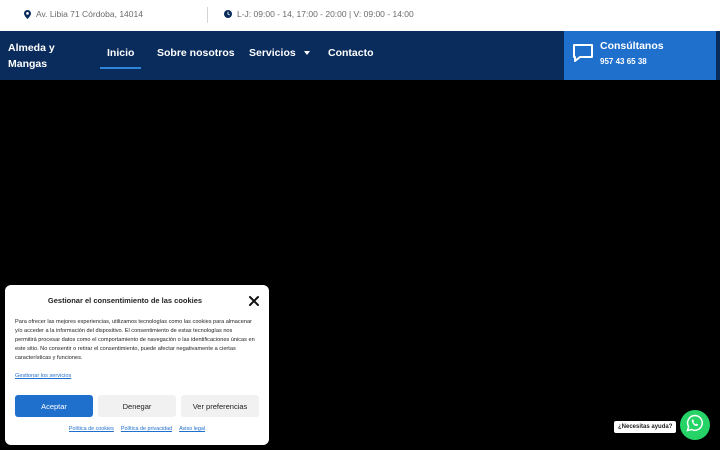 The image size is (720, 450). What do you see at coordinates (351, 53) in the screenshot?
I see `nav-item-contacto: Contacto` at bounding box center [351, 53].